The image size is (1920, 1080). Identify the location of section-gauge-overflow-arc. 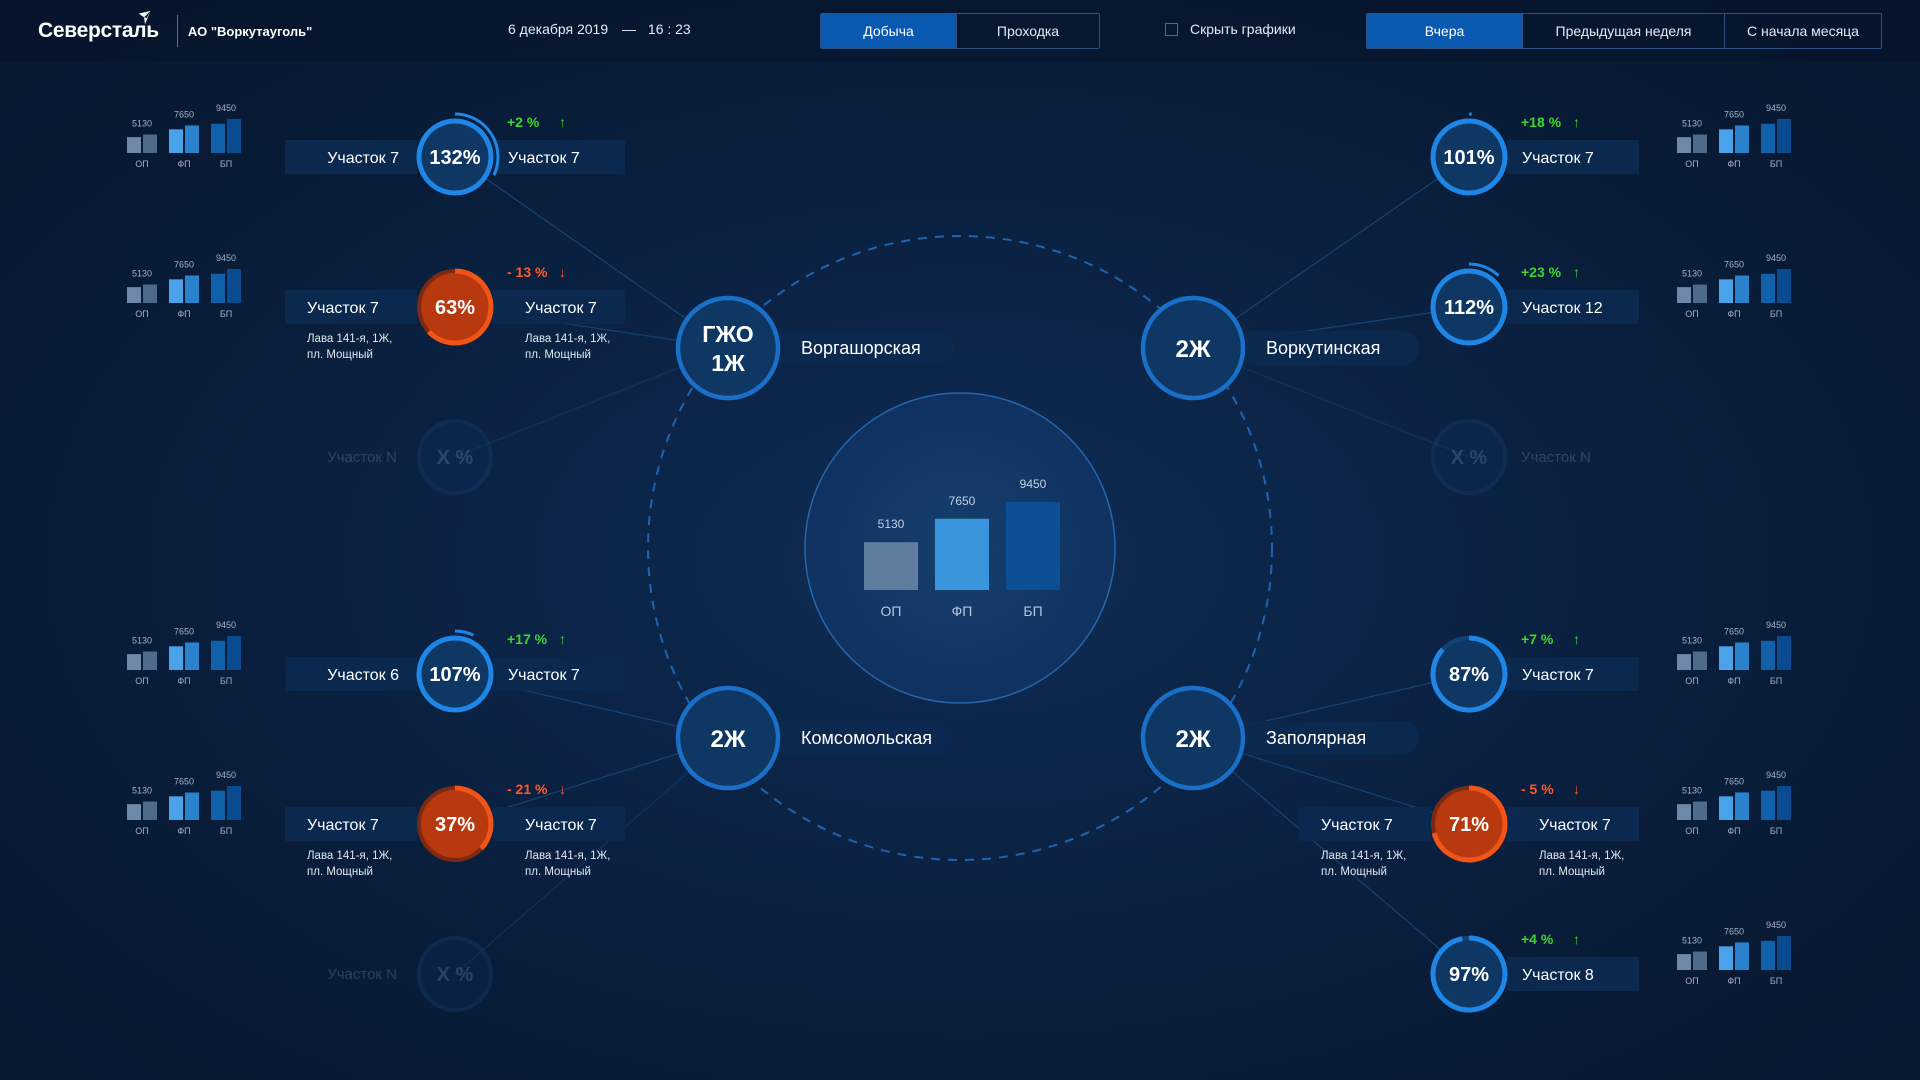
(464, 633).